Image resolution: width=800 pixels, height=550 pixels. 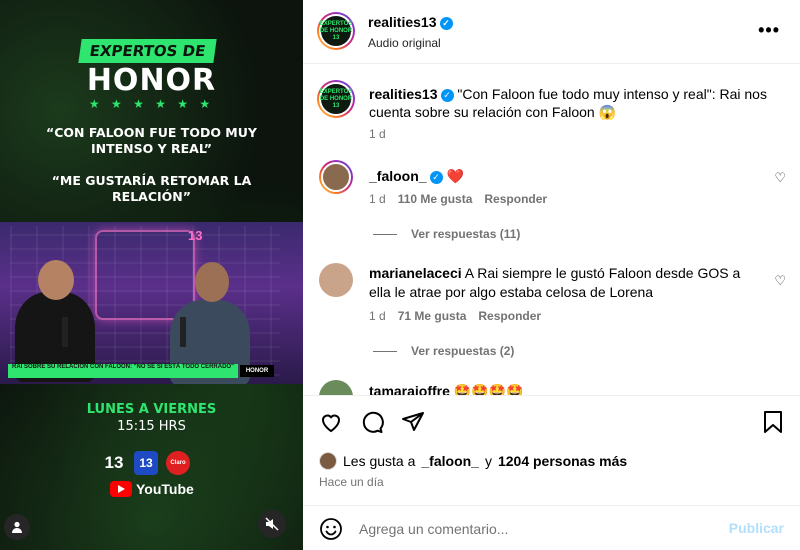 I want to click on channel-logos: 13 13 Claro, so click(x=146, y=463).